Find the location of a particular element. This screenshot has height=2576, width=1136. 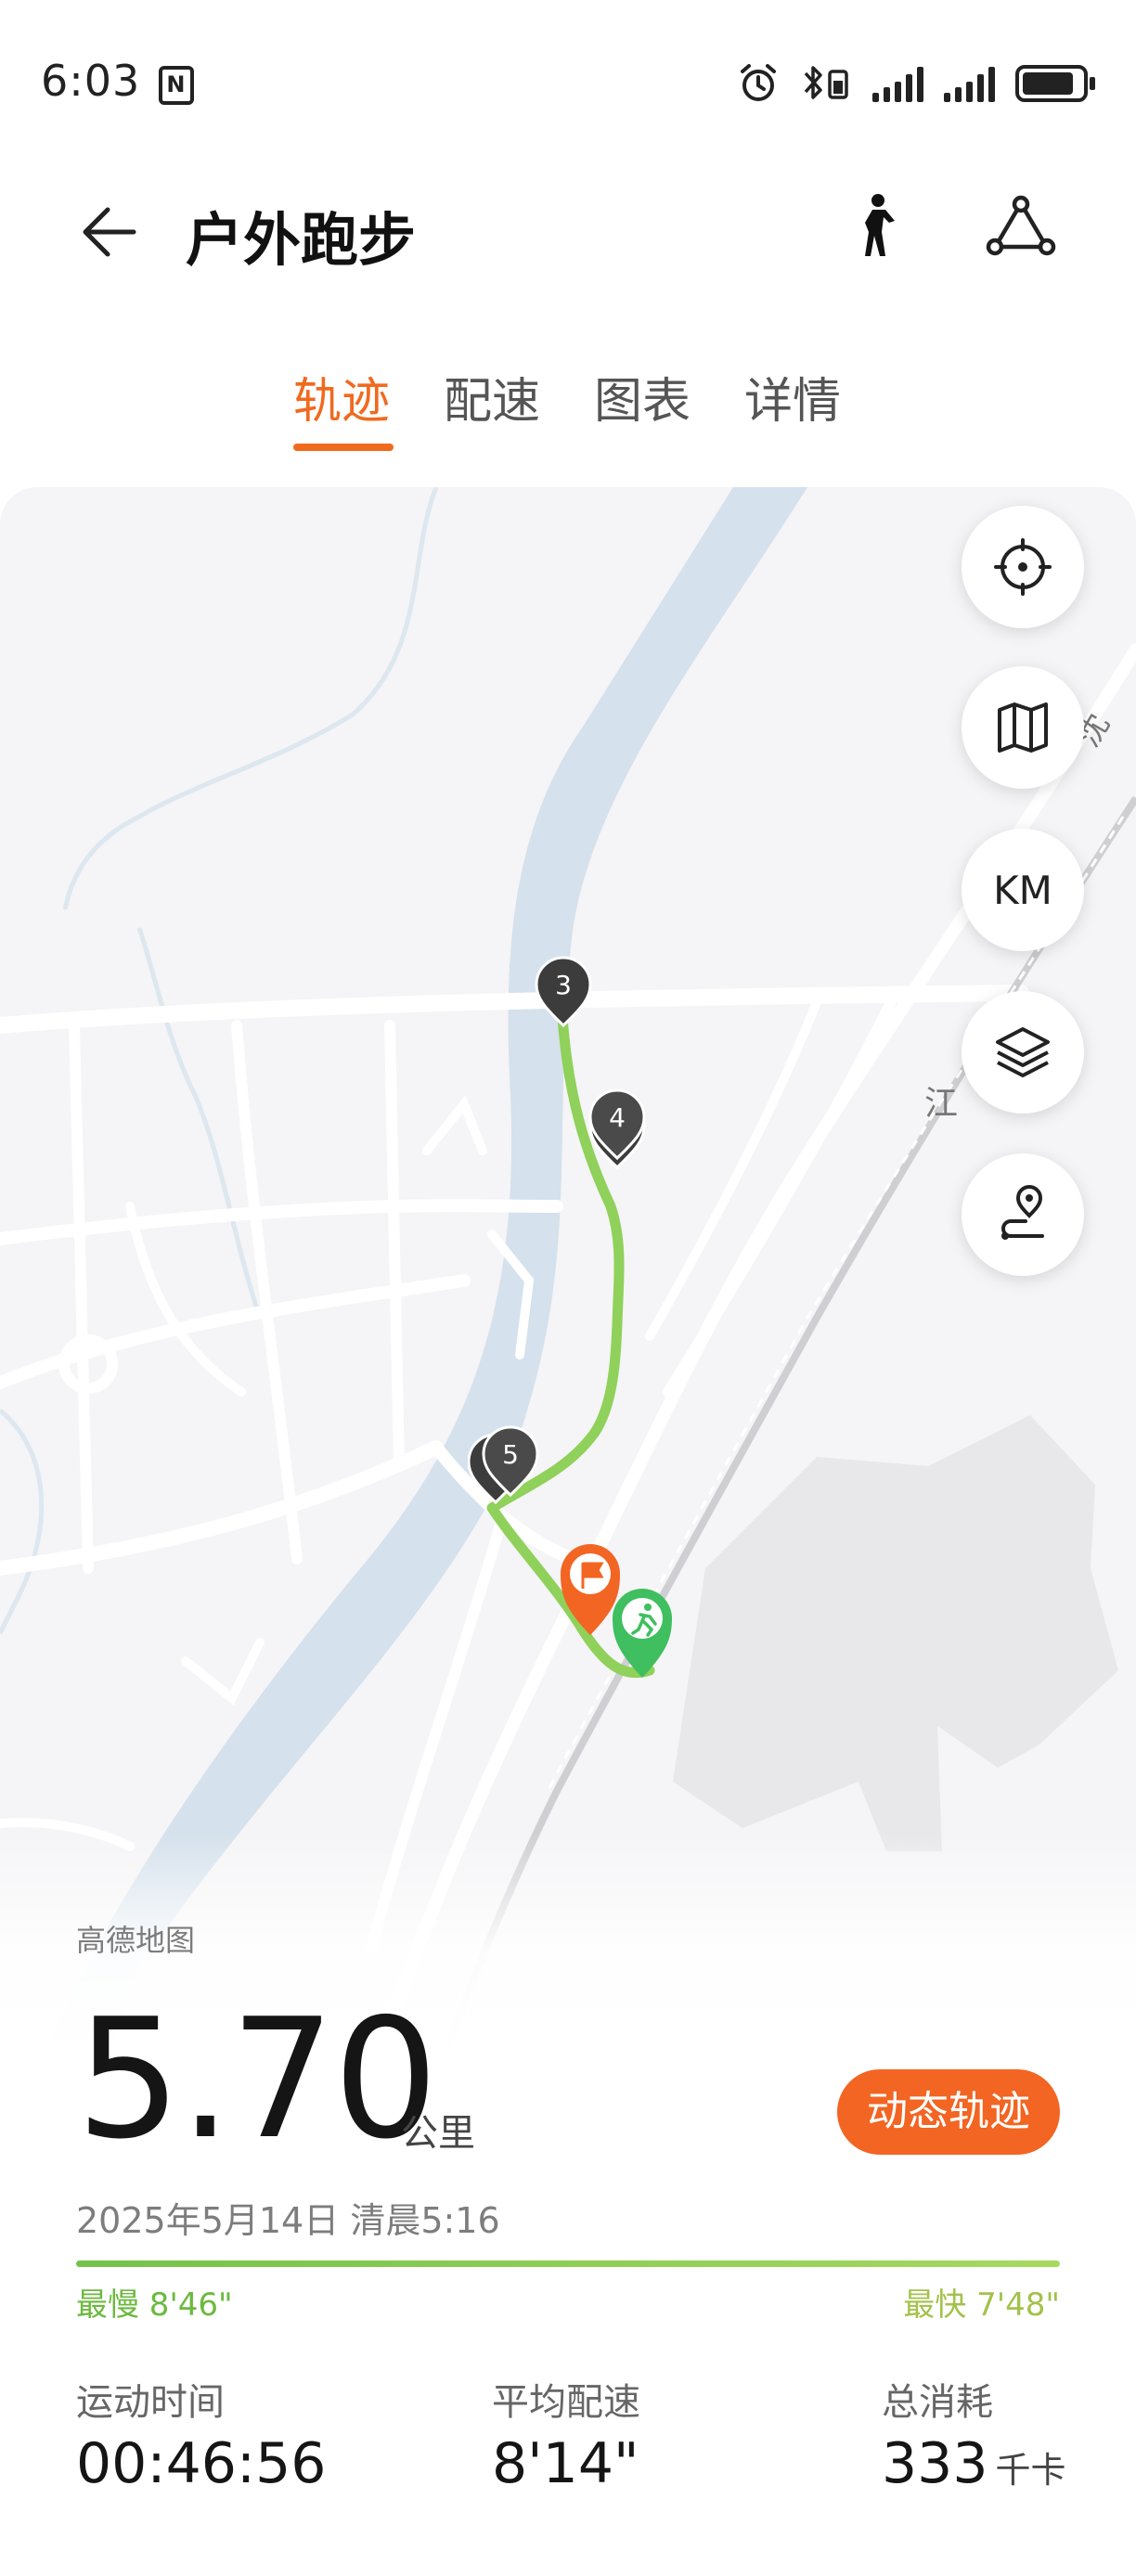

status-bar: 6:03 N is located at coordinates (568, 84).